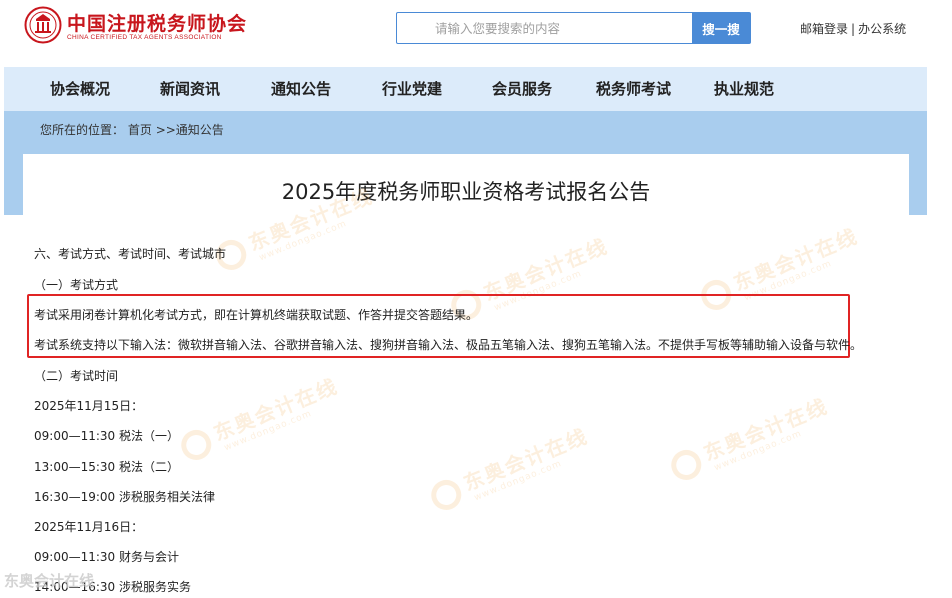  Describe the element at coordinates (544, 28) in the screenshot. I see `search-input` at that location.